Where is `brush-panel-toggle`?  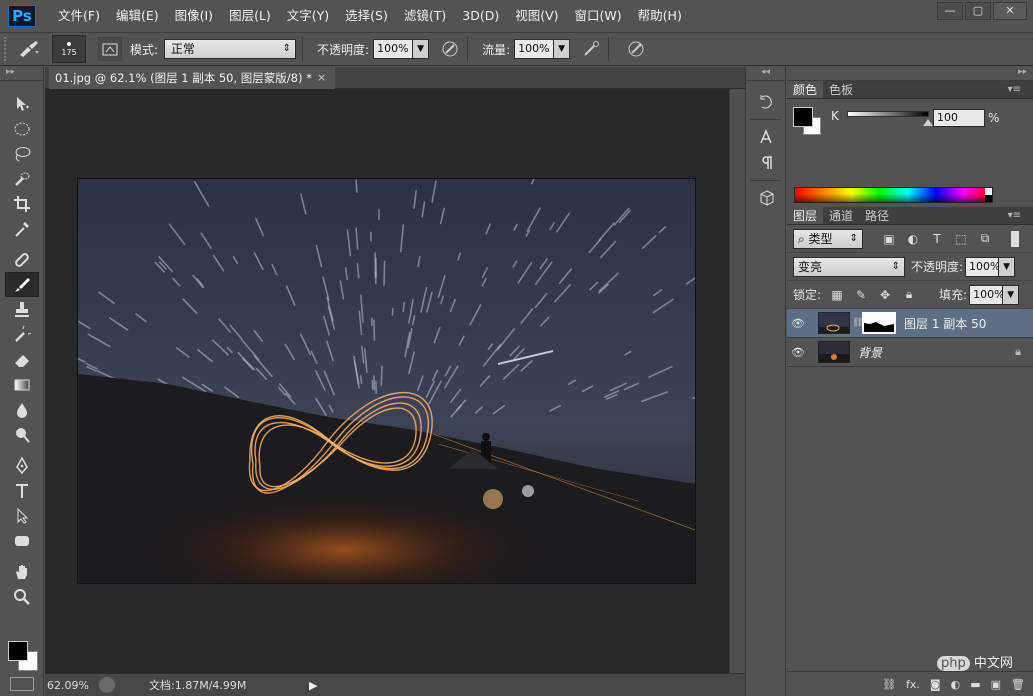
brush-panel-toggle is located at coordinates (110, 49).